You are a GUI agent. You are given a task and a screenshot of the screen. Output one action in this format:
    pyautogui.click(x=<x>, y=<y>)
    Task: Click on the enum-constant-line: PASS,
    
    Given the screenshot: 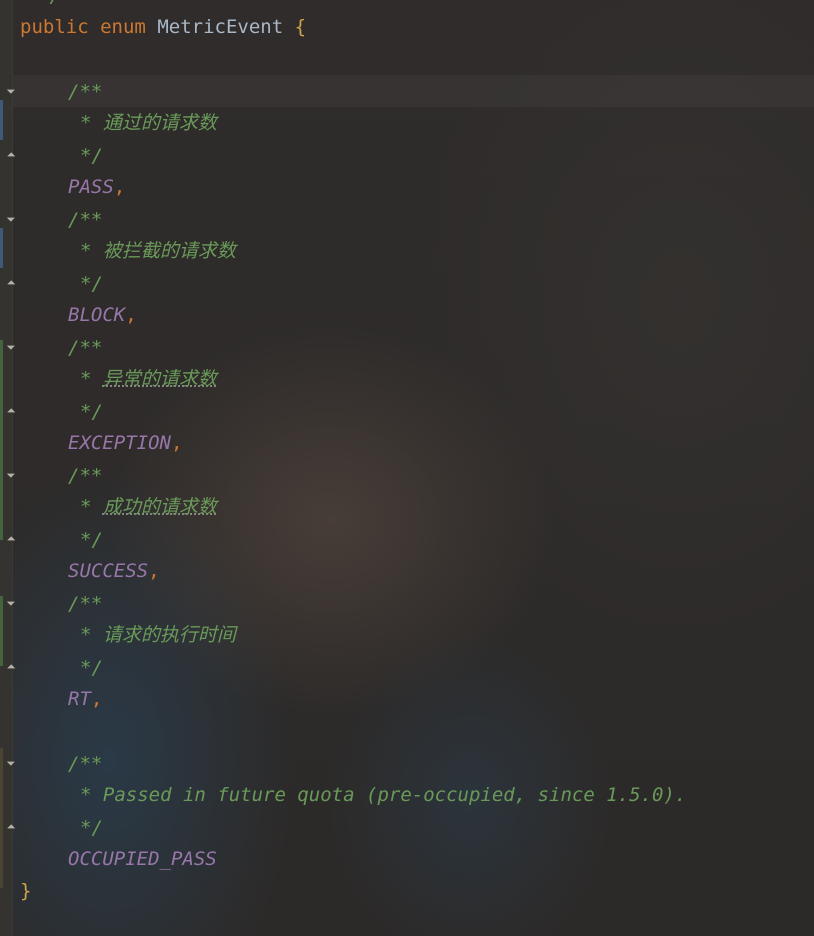 What is the action you would take?
    pyautogui.click(x=96, y=187)
    